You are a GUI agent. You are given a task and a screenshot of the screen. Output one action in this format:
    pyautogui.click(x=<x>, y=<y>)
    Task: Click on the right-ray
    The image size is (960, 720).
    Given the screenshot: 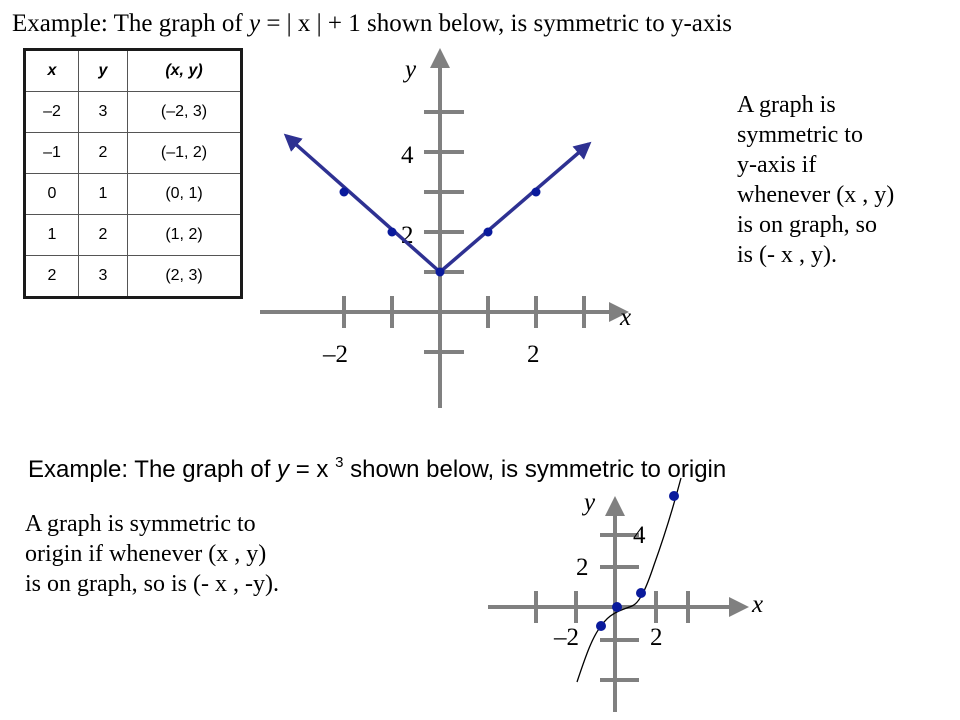 What is the action you would take?
    pyautogui.click(x=515, y=207)
    